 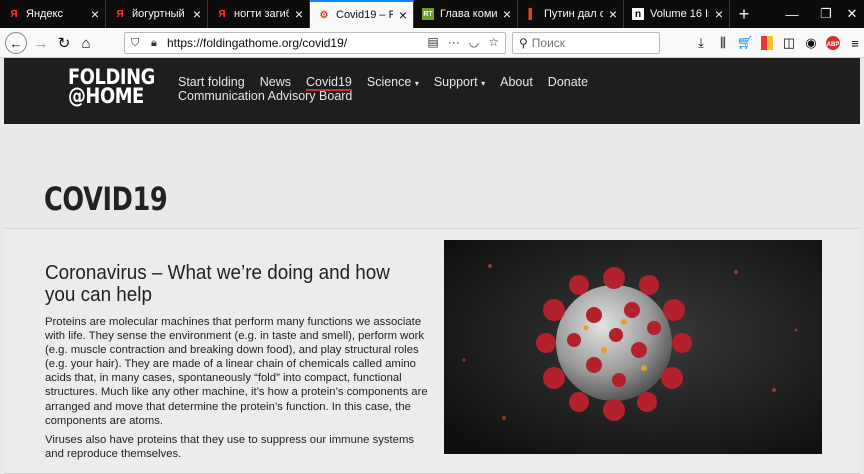 What do you see at coordinates (573, 14) in the screenshot?
I see `tab-label: Путин дал отве` at bounding box center [573, 14].